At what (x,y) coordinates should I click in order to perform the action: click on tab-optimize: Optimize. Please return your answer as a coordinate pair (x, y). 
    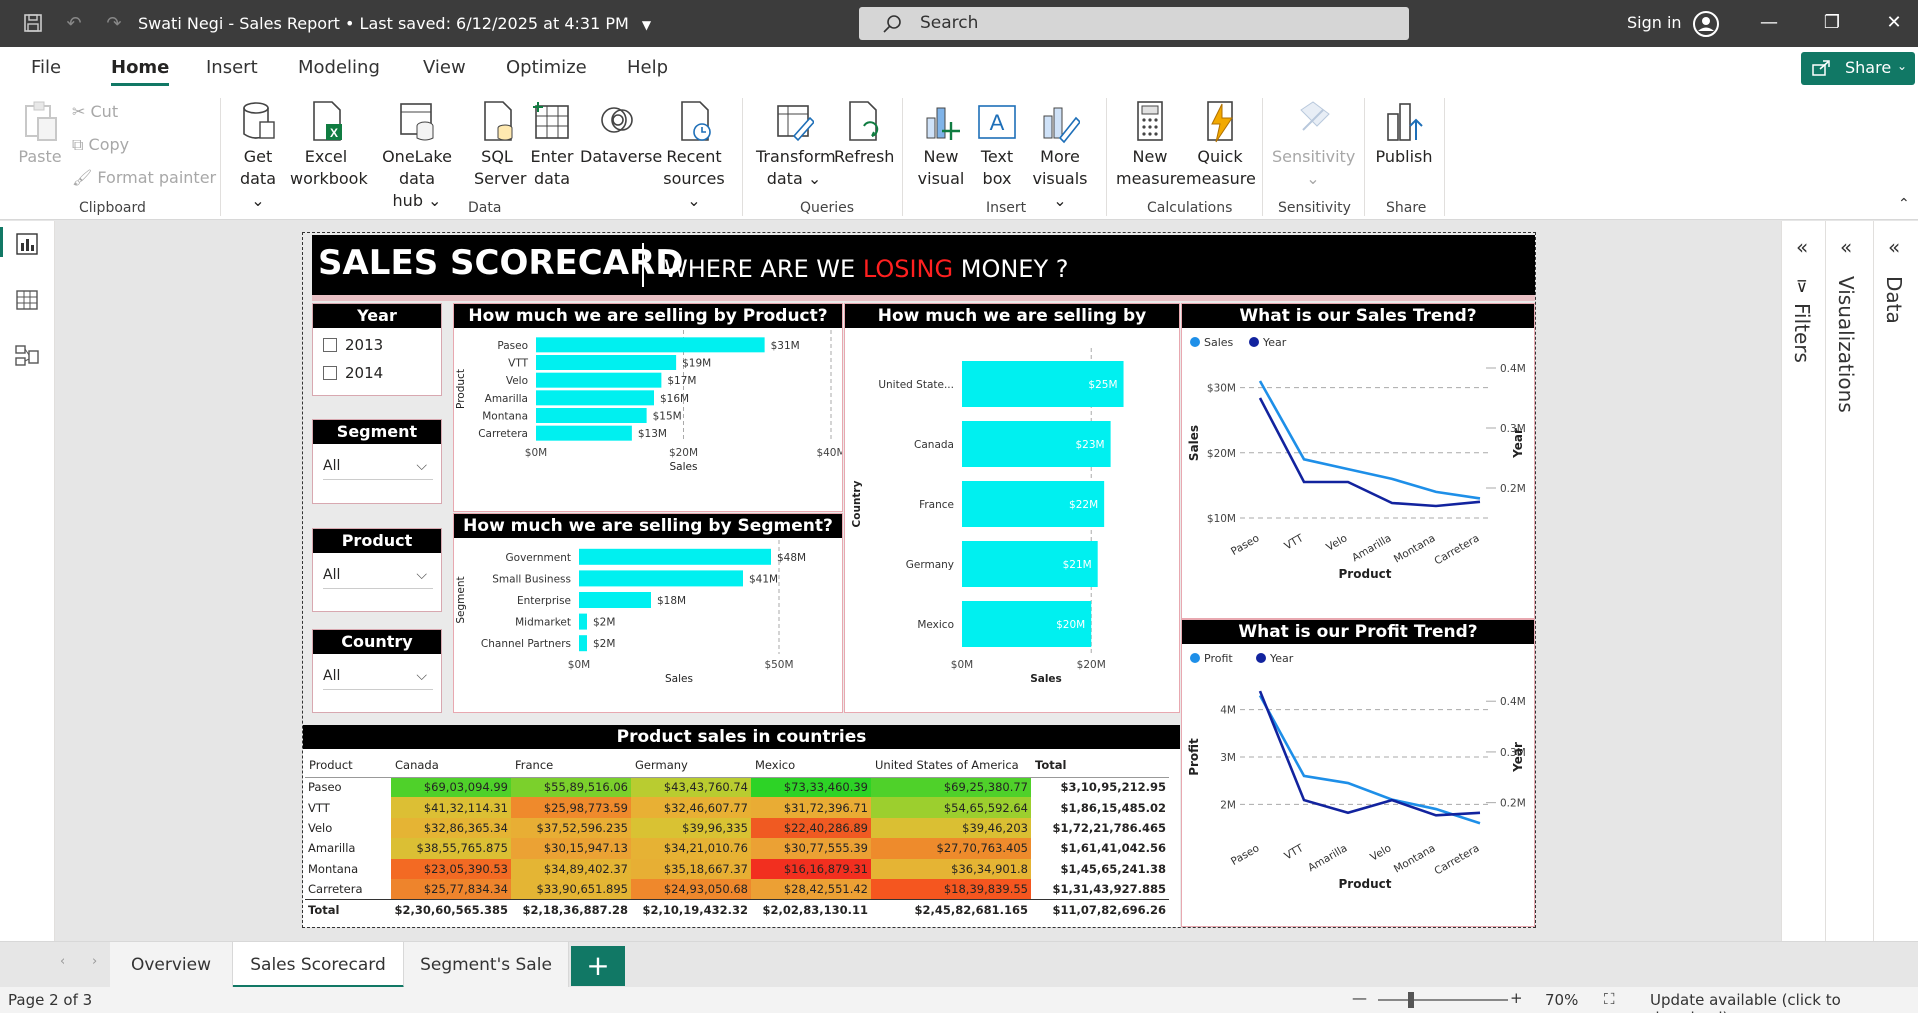
    Looking at the image, I should click on (546, 67).